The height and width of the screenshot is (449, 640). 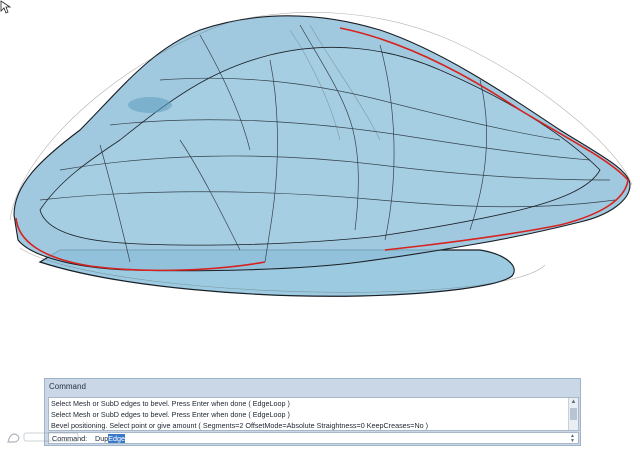 What do you see at coordinates (573, 402) in the screenshot?
I see `scroll-up-icon: ▲` at bounding box center [573, 402].